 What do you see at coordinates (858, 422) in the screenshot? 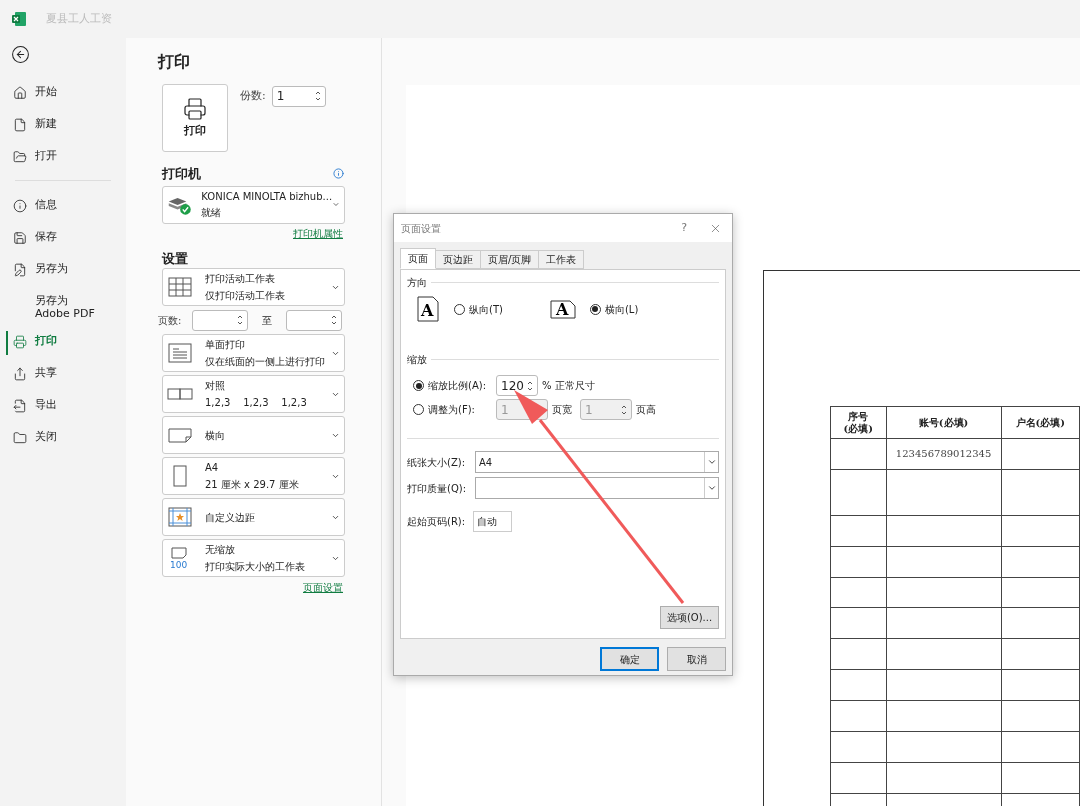
I see `column-header: 序号 (必填)` at bounding box center [858, 422].